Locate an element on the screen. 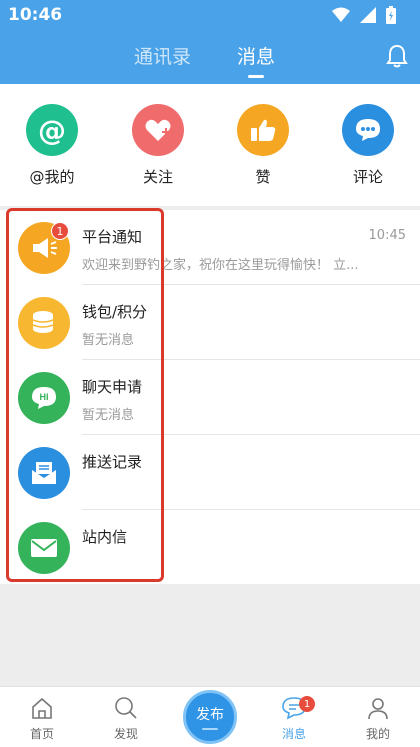  envelope-icon is located at coordinates (44, 548).